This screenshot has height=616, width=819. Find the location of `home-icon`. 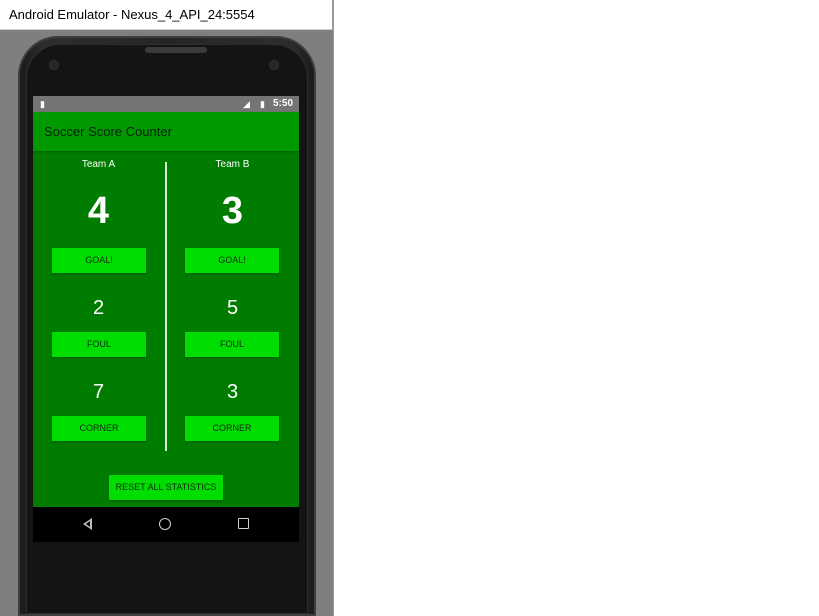

home-icon is located at coordinates (165, 524).